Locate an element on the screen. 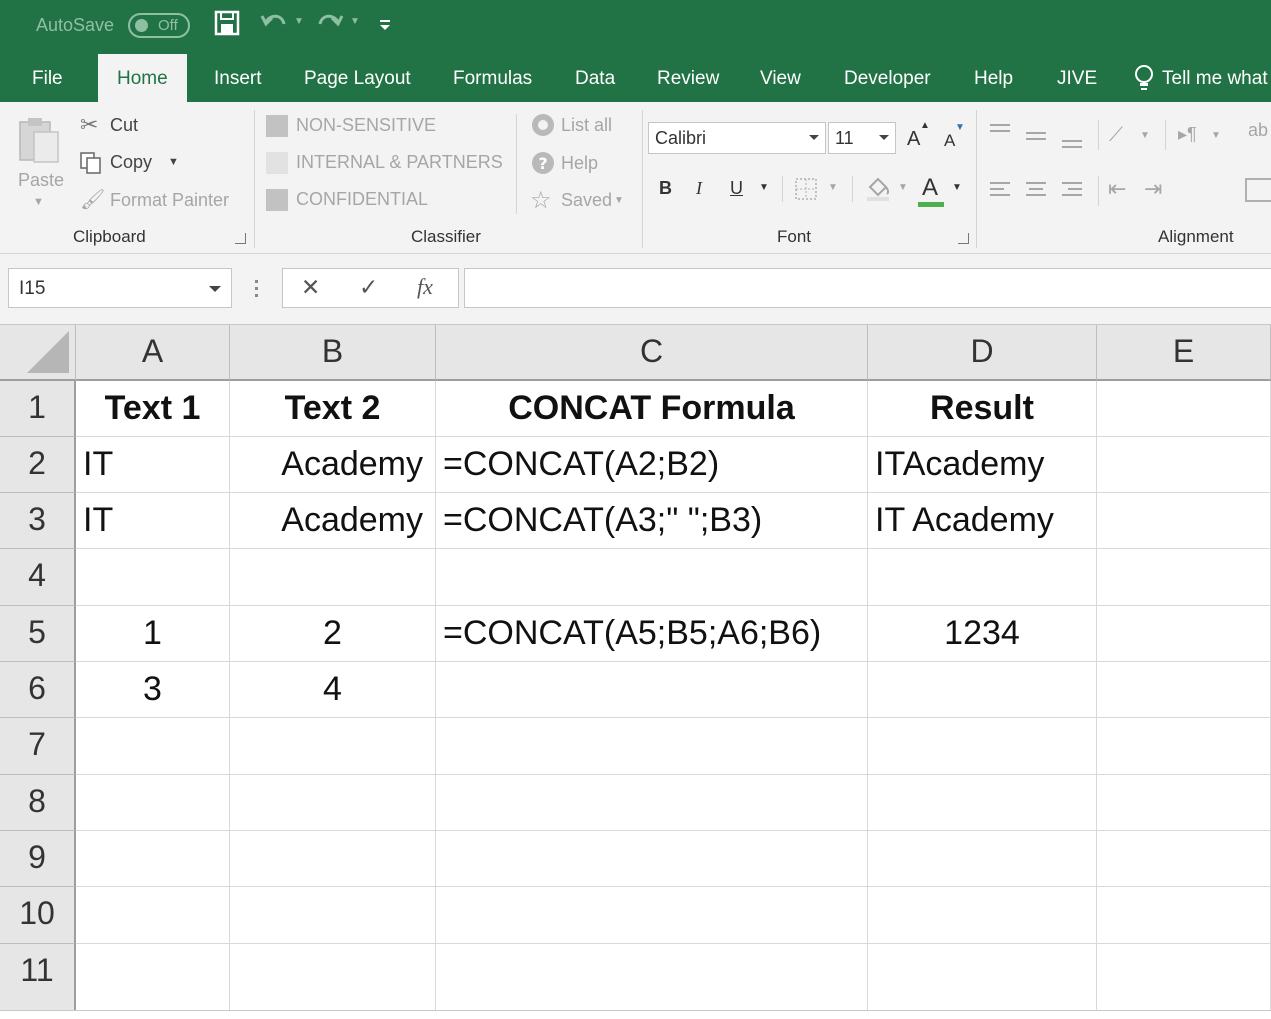 The image size is (1271, 1019). tab-data: Data is located at coordinates (595, 79).